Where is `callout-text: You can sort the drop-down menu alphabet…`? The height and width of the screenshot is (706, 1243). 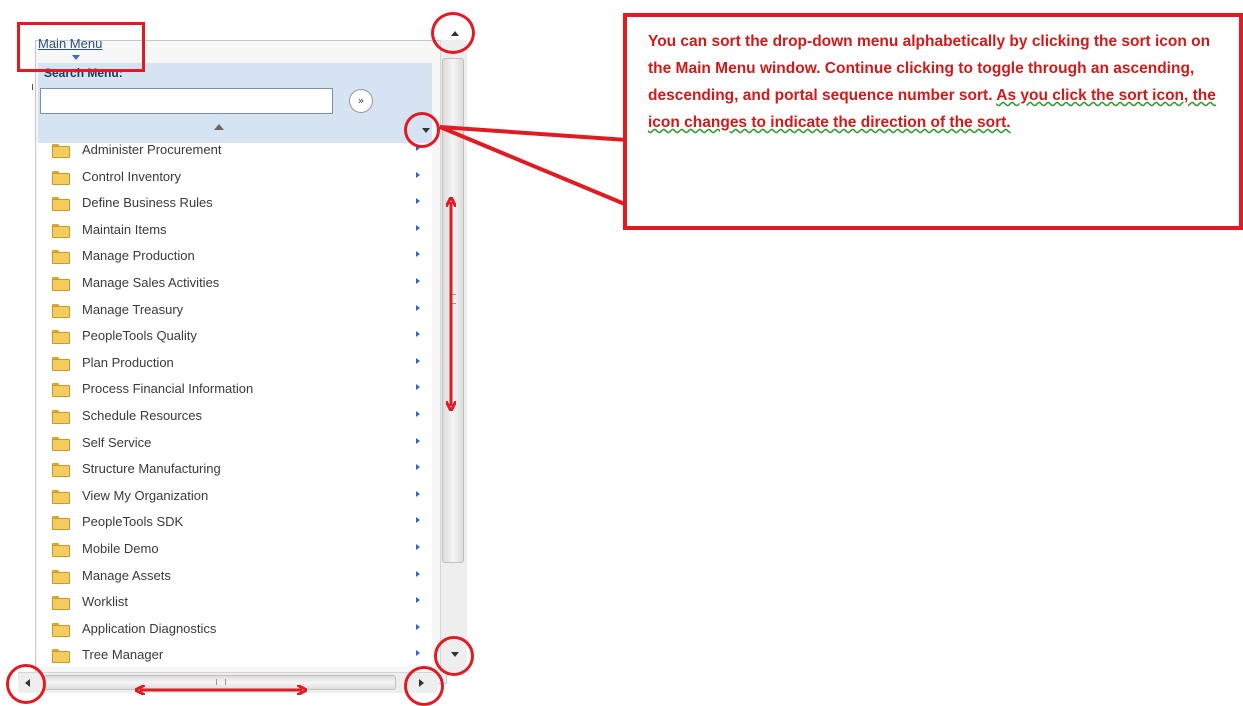
callout-text: You can sort the drop-down menu alphabet… is located at coordinates (938, 82).